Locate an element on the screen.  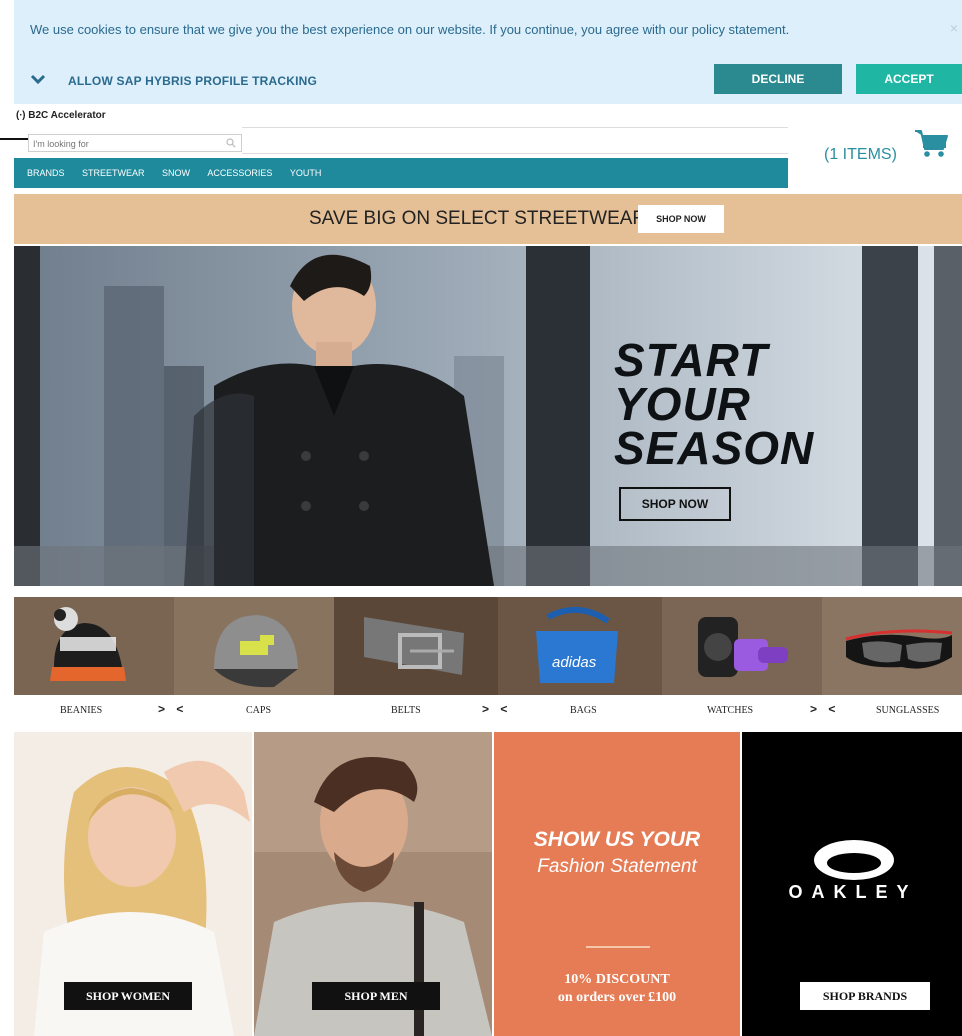
tile-divider is located at coordinates (618, 947).